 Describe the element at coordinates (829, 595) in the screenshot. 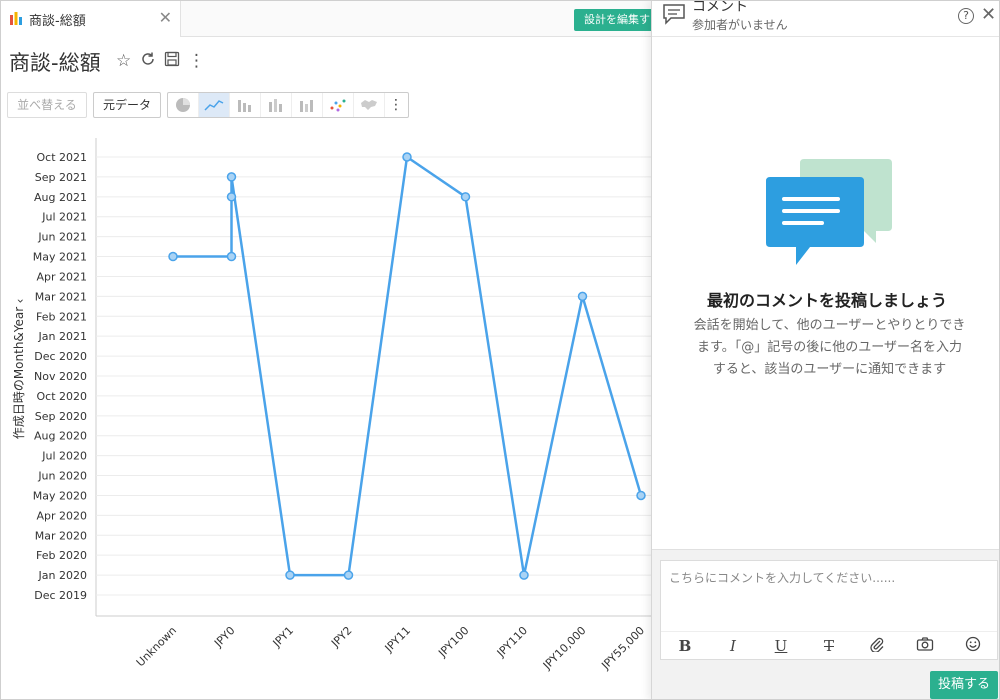

I see `comment-input` at that location.